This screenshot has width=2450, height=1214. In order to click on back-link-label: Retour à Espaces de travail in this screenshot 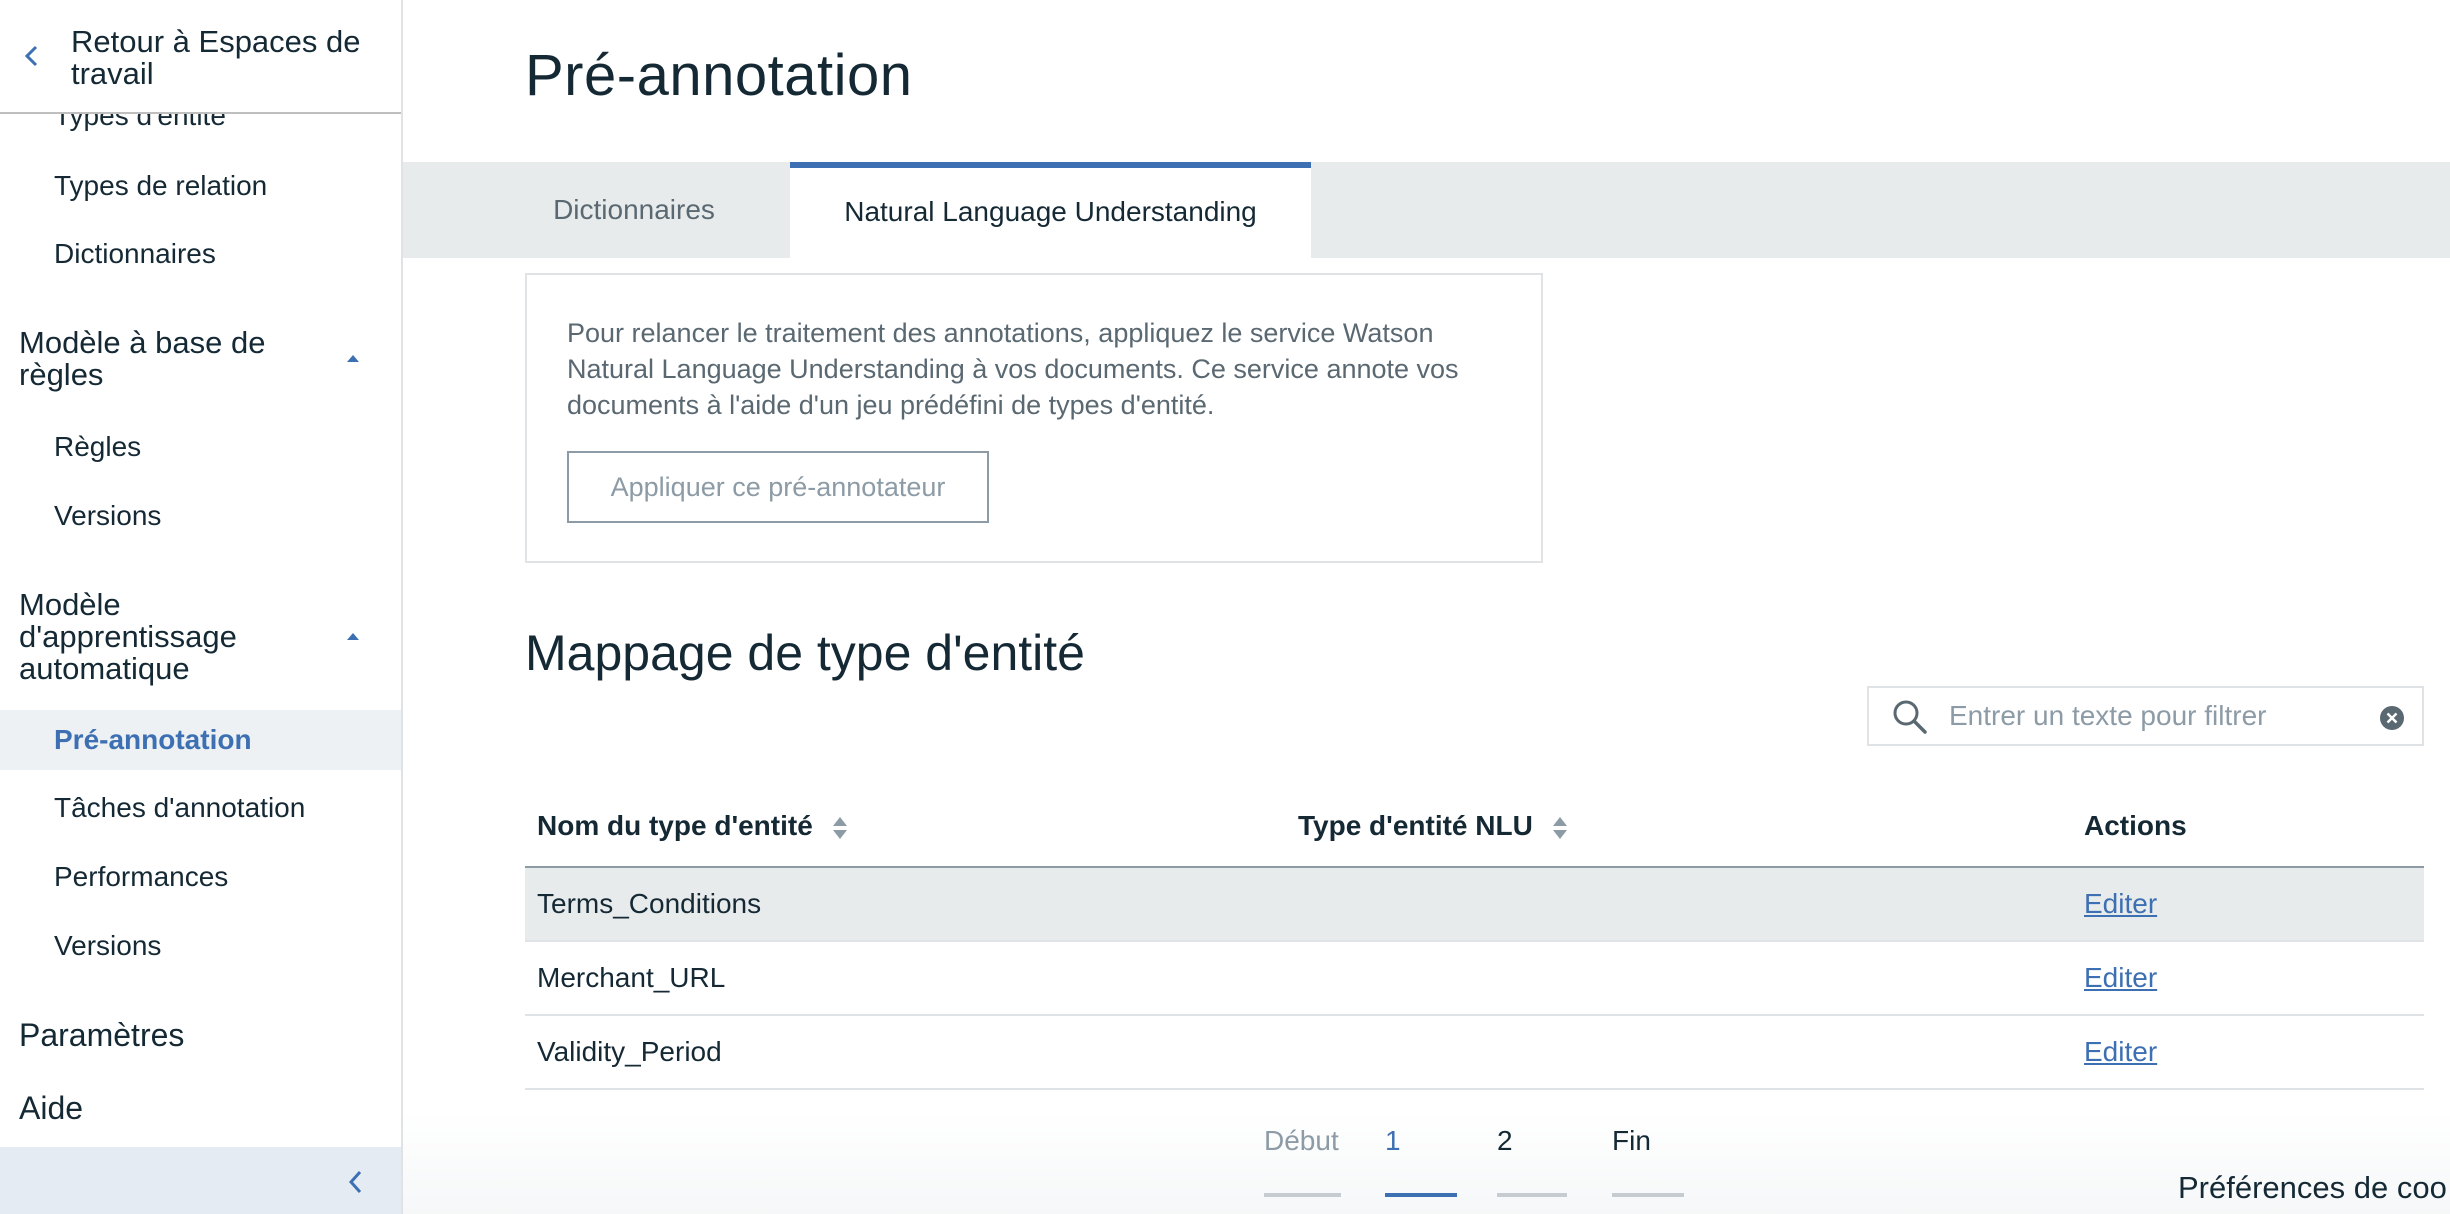, I will do `click(216, 57)`.